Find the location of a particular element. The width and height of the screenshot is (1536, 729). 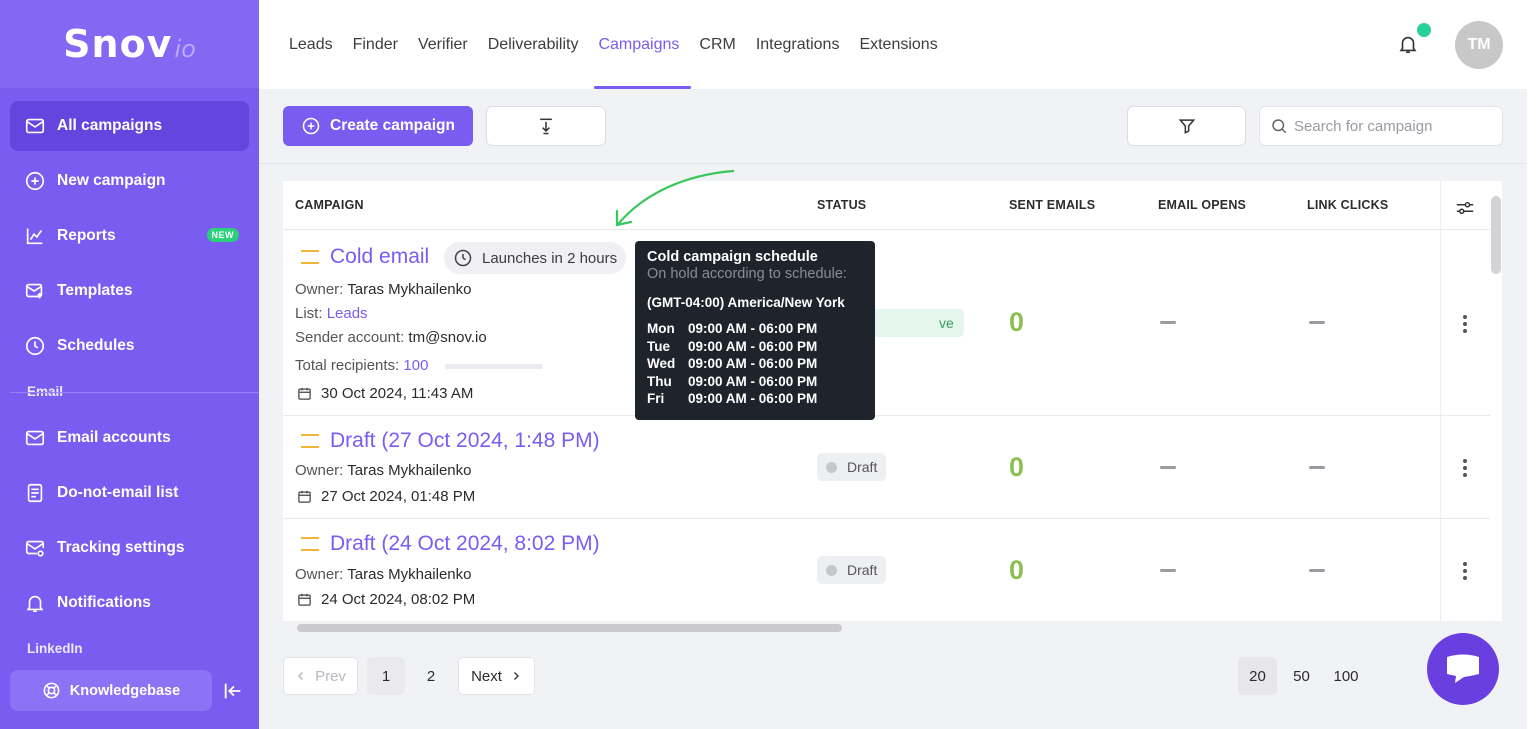

nav-extensions: Extensions is located at coordinates (898, 44).